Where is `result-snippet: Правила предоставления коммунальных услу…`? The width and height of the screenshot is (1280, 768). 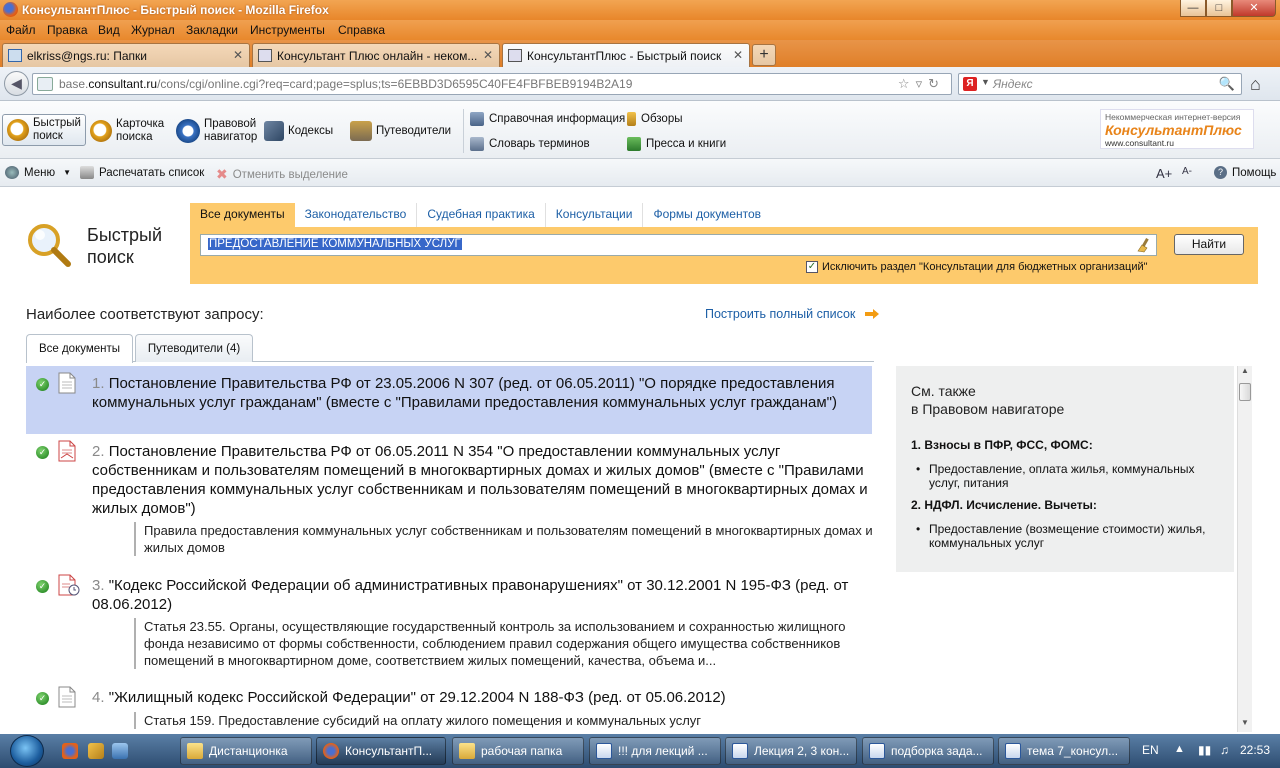 result-snippet: Правила предоставления коммунальных услу… is located at coordinates (503, 539).